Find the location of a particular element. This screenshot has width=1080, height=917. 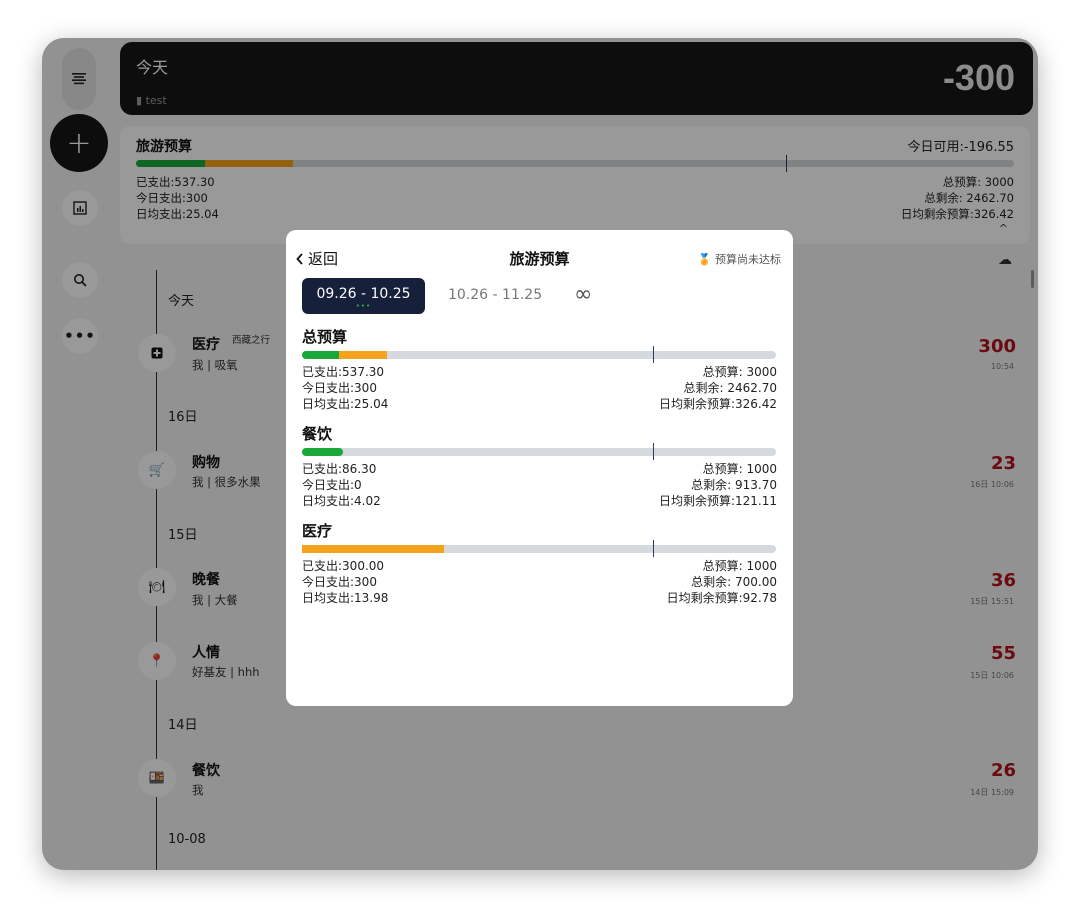

spent-text: 已支出:86.30 is located at coordinates (339, 469).